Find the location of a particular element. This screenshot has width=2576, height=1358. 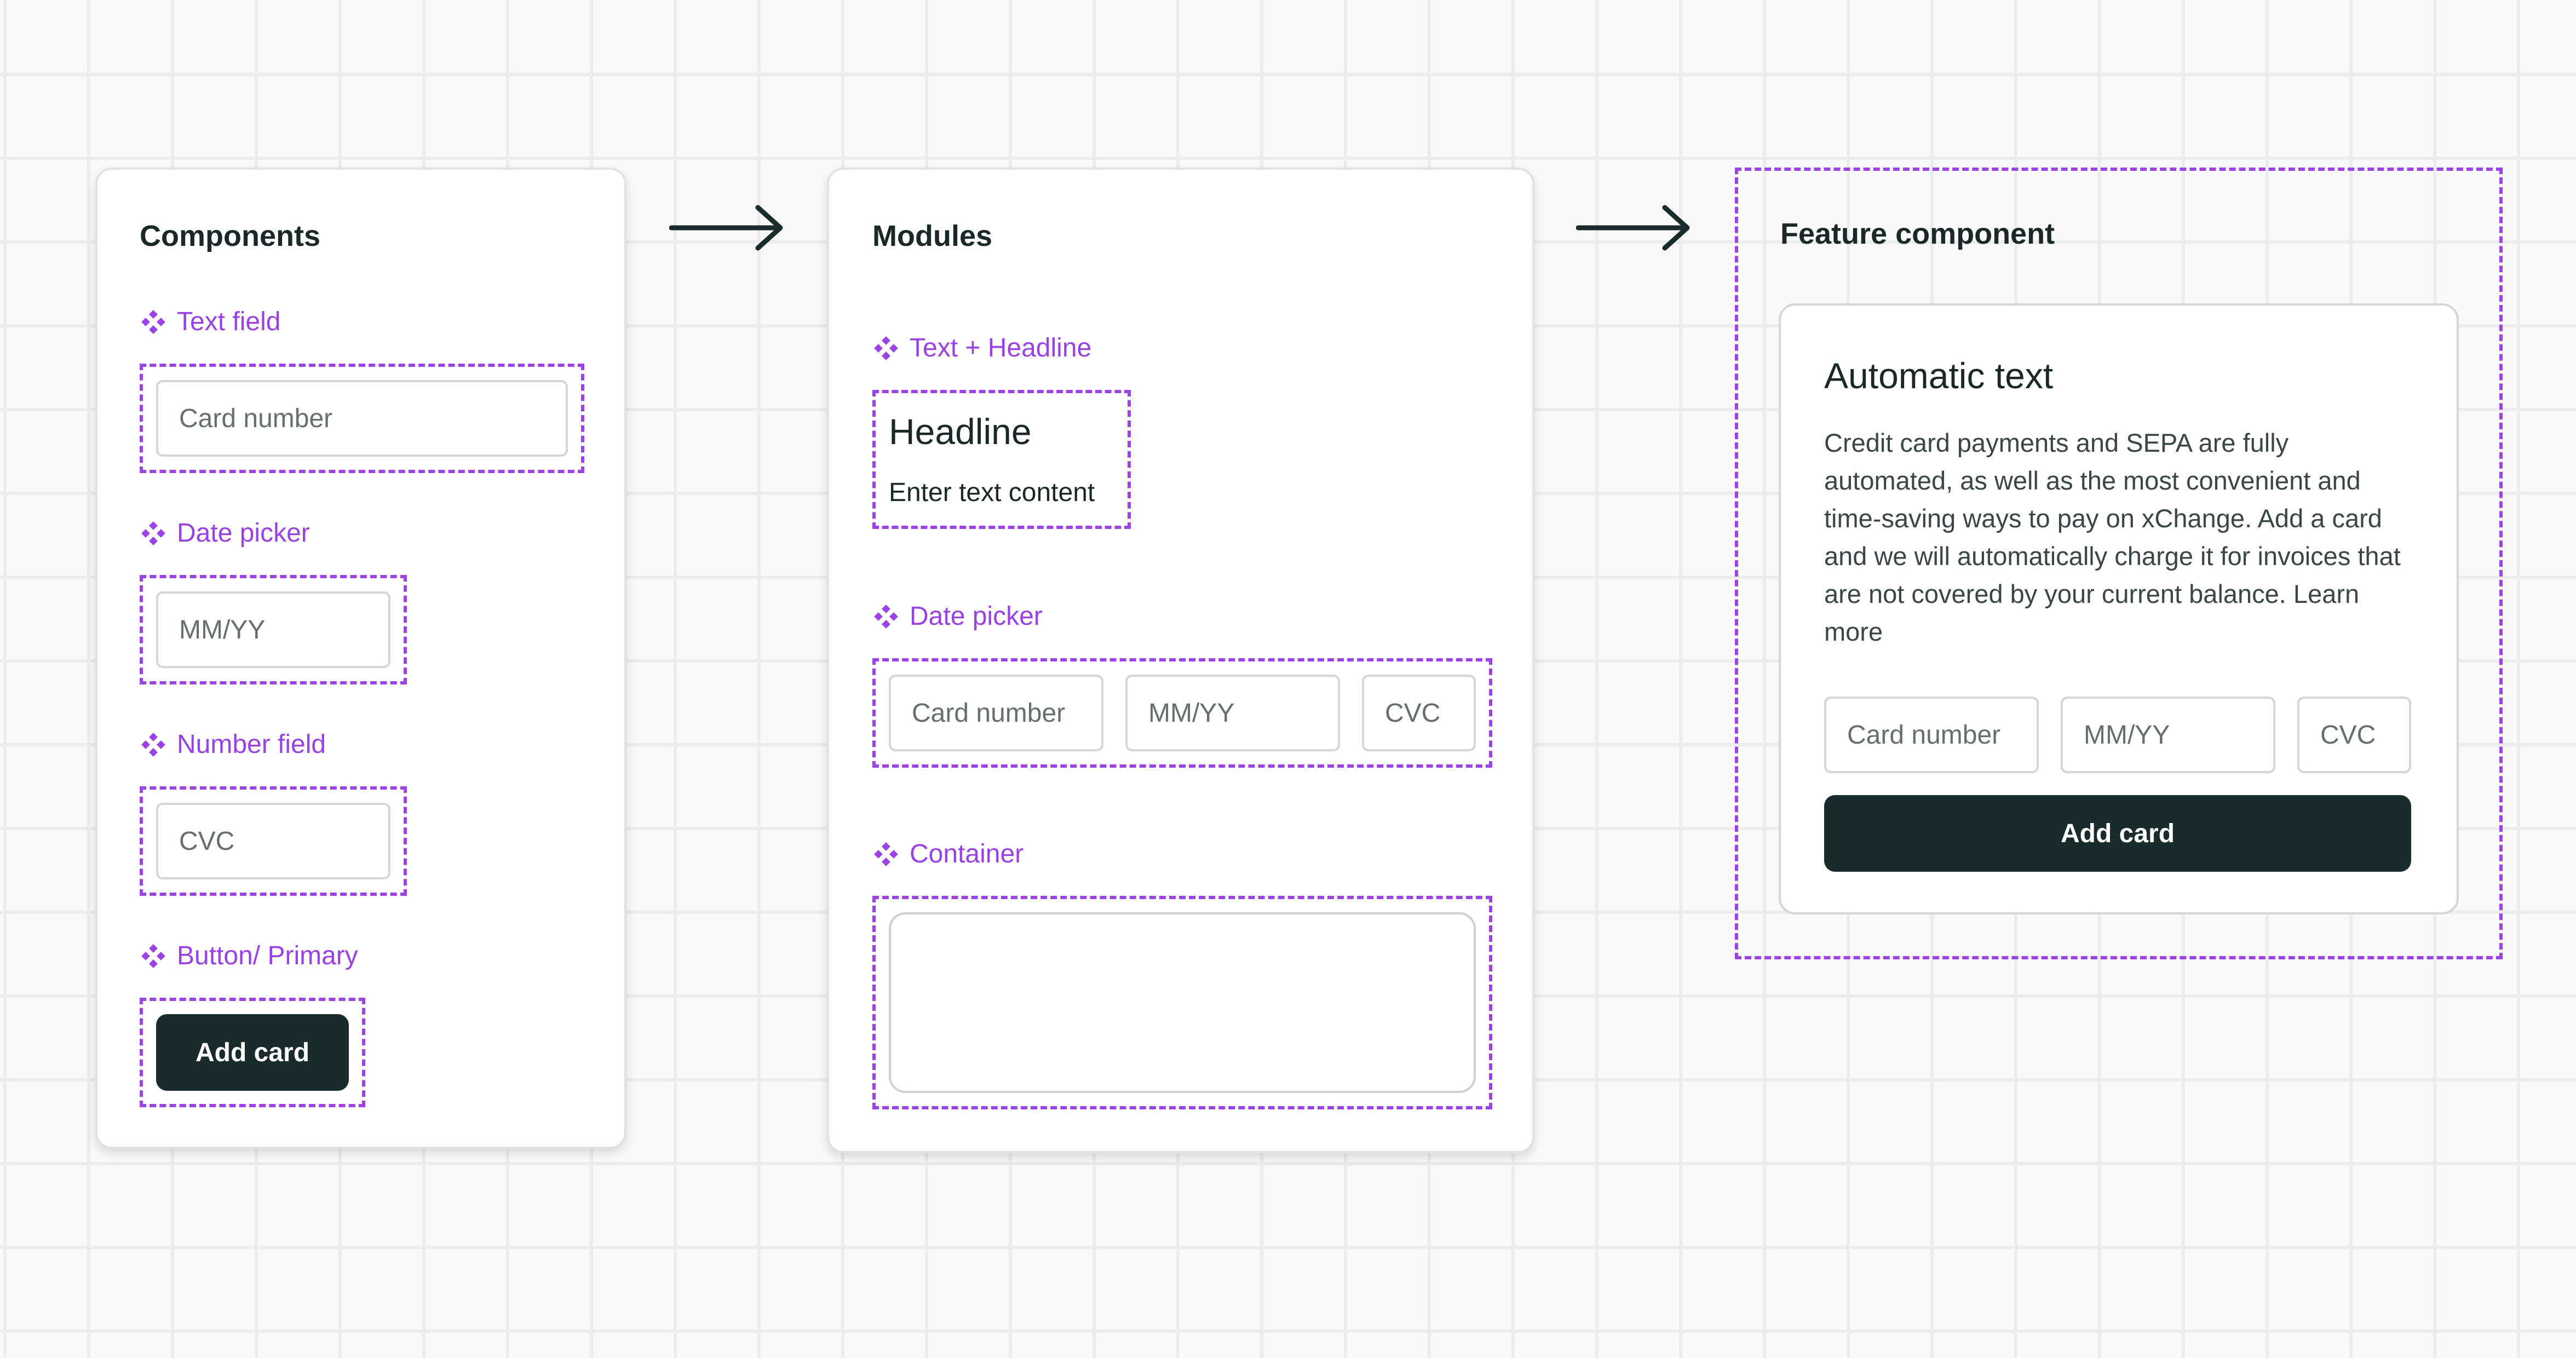

container-label: Container is located at coordinates (948, 854).